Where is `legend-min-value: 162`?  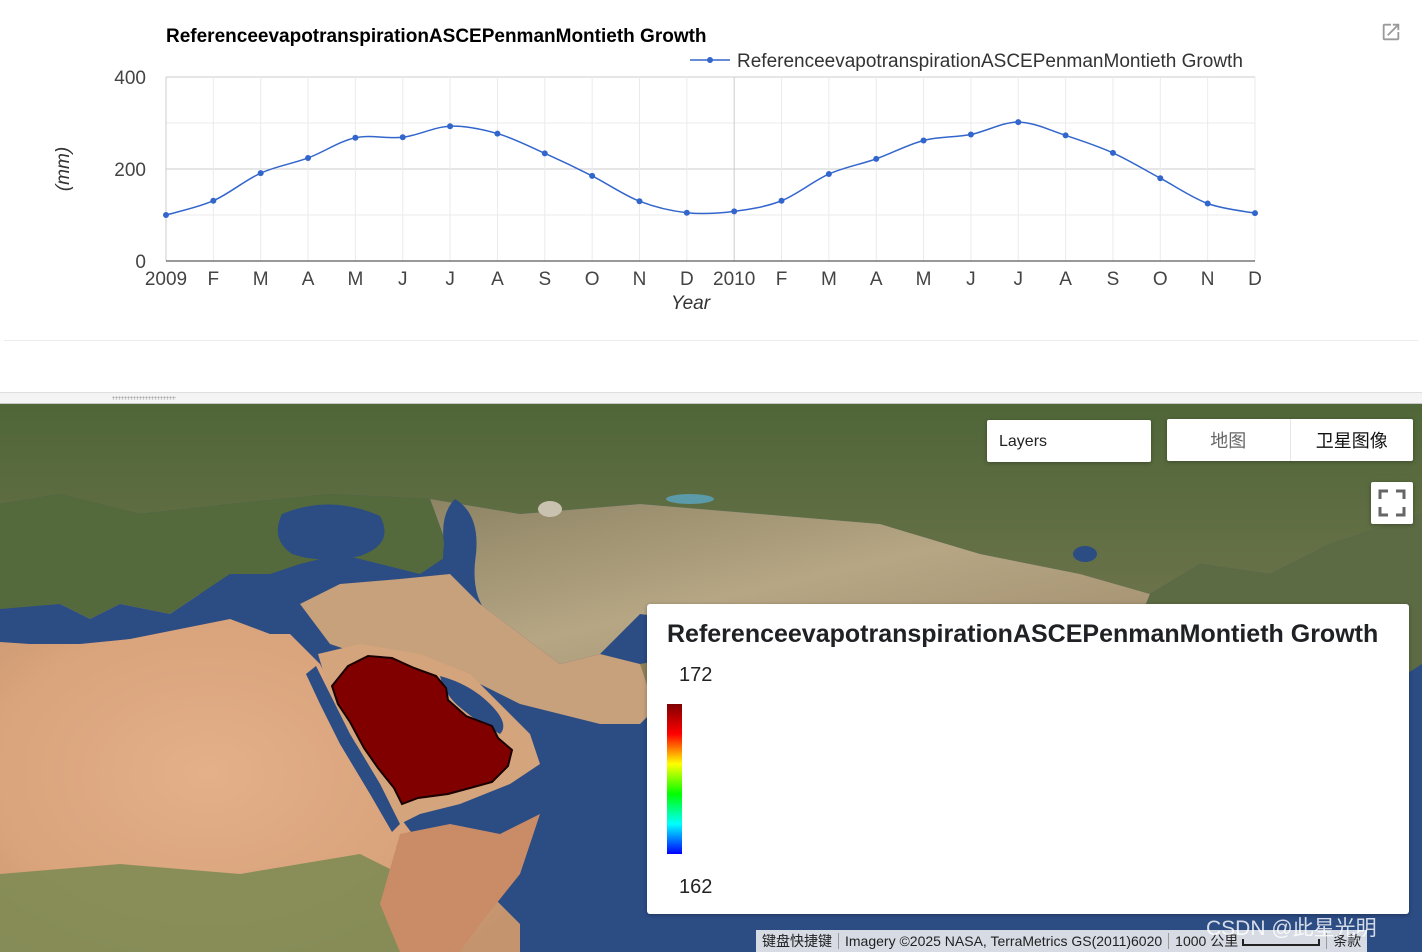
legend-min-value: 162 is located at coordinates (696, 887).